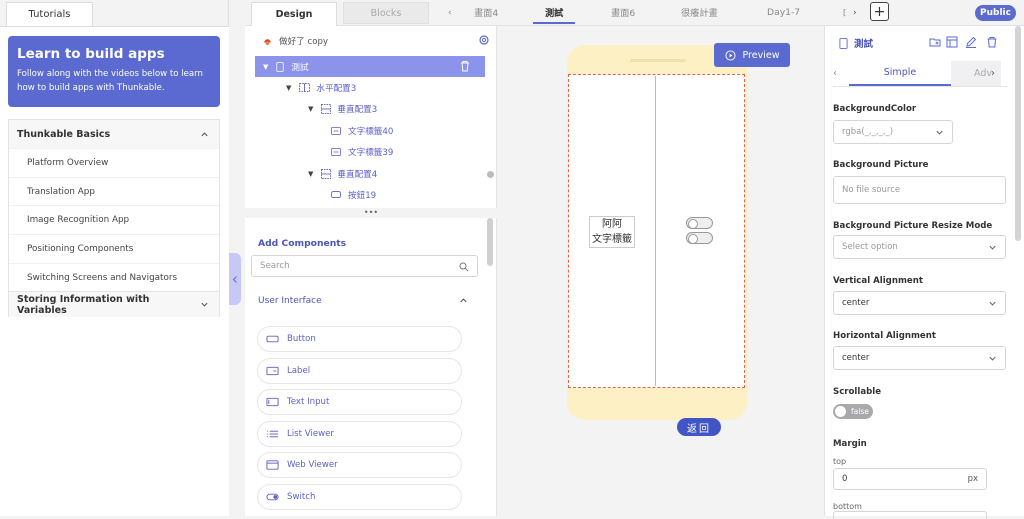  What do you see at coordinates (91, 54) in the screenshot?
I see `learn-title: Learn to build apps` at bounding box center [91, 54].